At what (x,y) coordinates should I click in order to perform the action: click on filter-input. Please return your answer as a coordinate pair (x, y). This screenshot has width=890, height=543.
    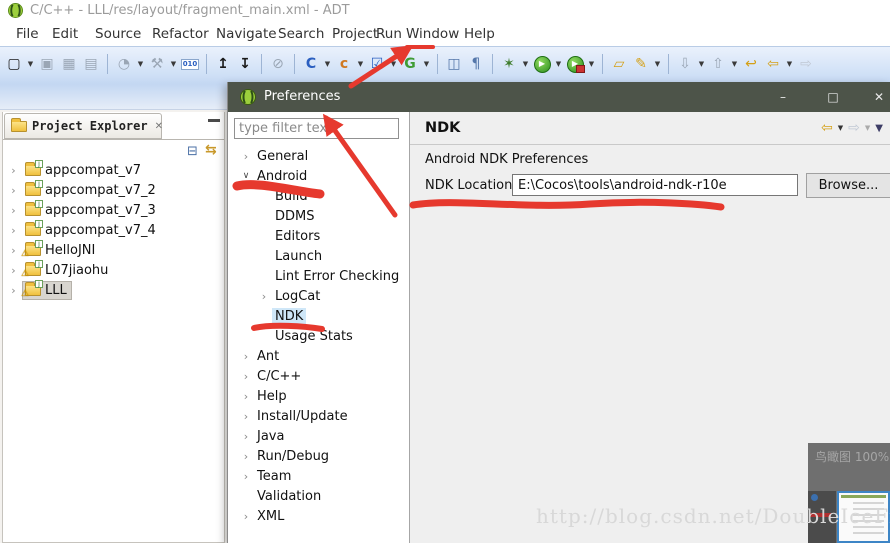
    Looking at the image, I should click on (316, 128).